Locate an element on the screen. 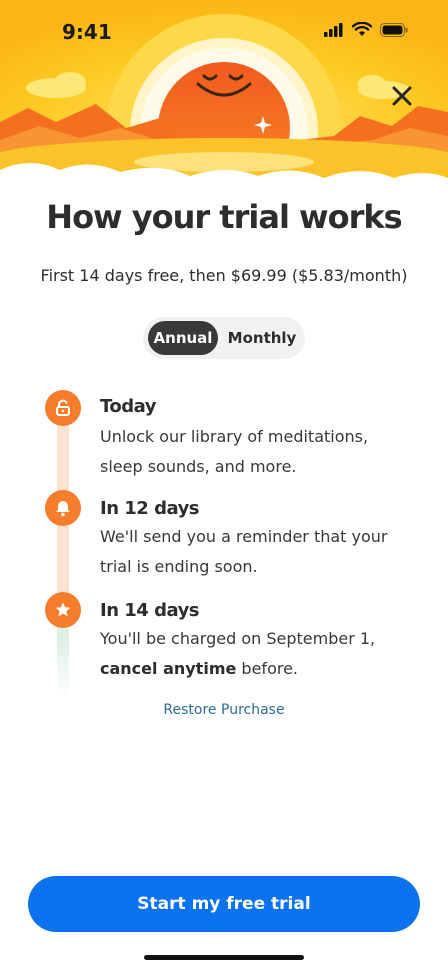 This screenshot has height=970, width=448. monthly-option: Monthly is located at coordinates (262, 338).